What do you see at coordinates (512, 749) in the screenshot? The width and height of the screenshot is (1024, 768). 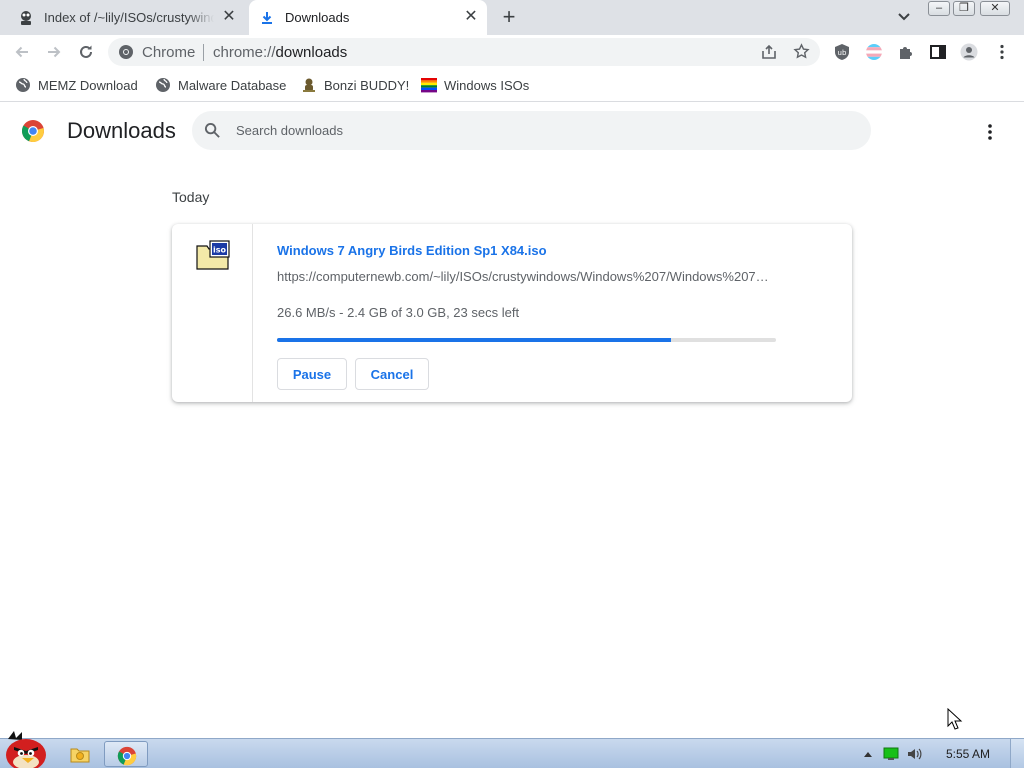 I see `taskbar: 5:55 AM` at bounding box center [512, 749].